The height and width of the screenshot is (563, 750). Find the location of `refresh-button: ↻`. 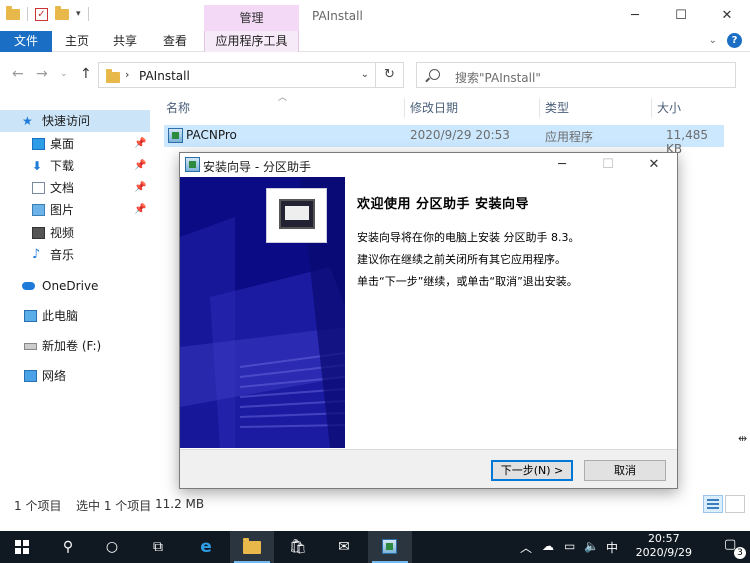

refresh-button: ↻ is located at coordinates (390, 75).